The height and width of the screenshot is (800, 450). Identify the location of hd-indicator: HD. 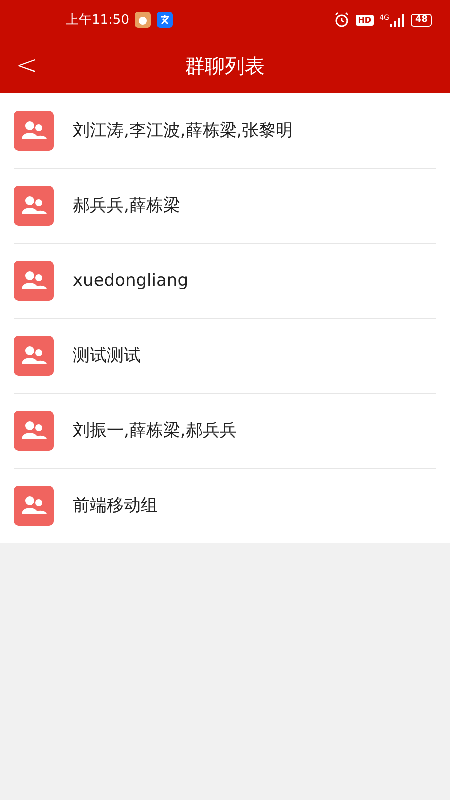
(365, 20).